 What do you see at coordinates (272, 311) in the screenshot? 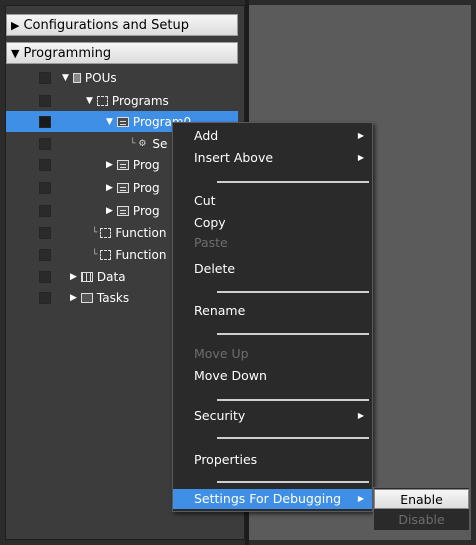
I see `menu-item-rename: Rename` at bounding box center [272, 311].